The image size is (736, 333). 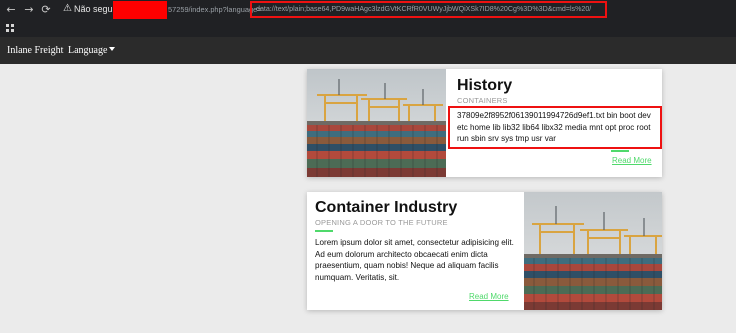 What do you see at coordinates (368, 28) in the screenshot?
I see `bookmarks-bar` at bounding box center [368, 28].